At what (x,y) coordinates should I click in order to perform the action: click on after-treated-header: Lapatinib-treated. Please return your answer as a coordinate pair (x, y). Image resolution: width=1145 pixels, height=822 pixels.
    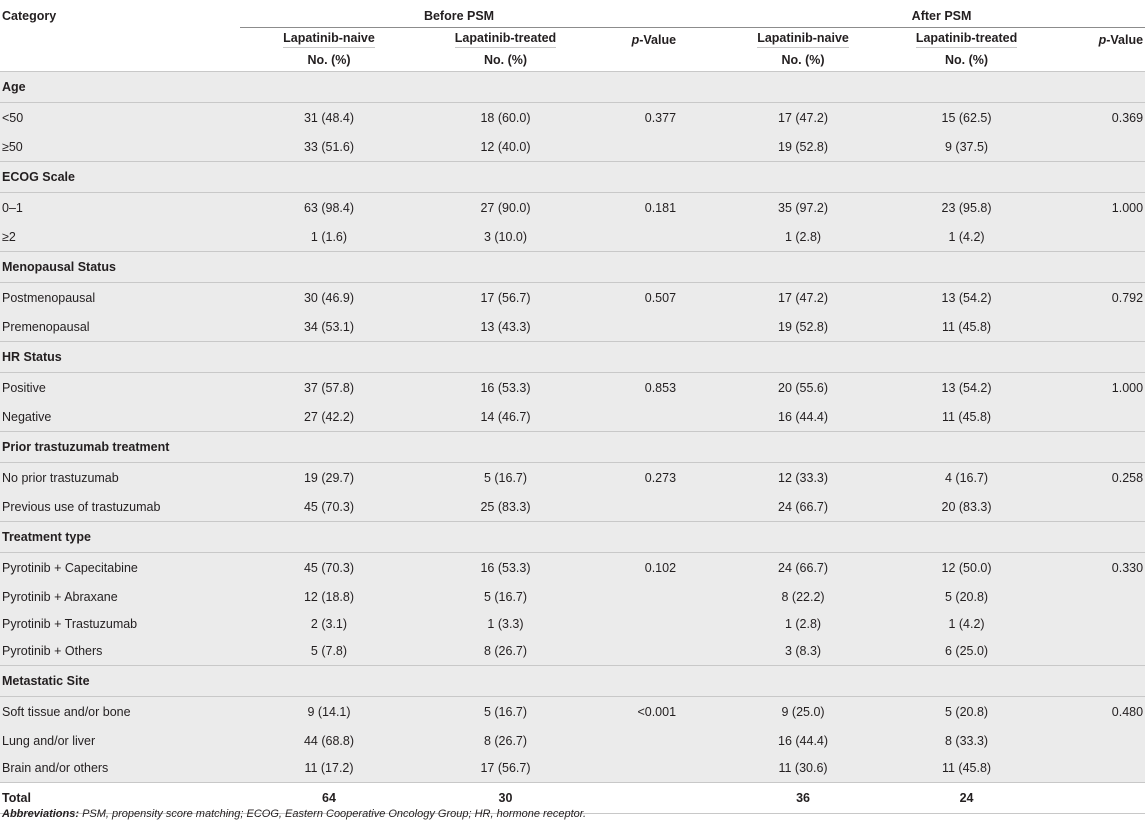
    Looking at the image, I should click on (967, 39).